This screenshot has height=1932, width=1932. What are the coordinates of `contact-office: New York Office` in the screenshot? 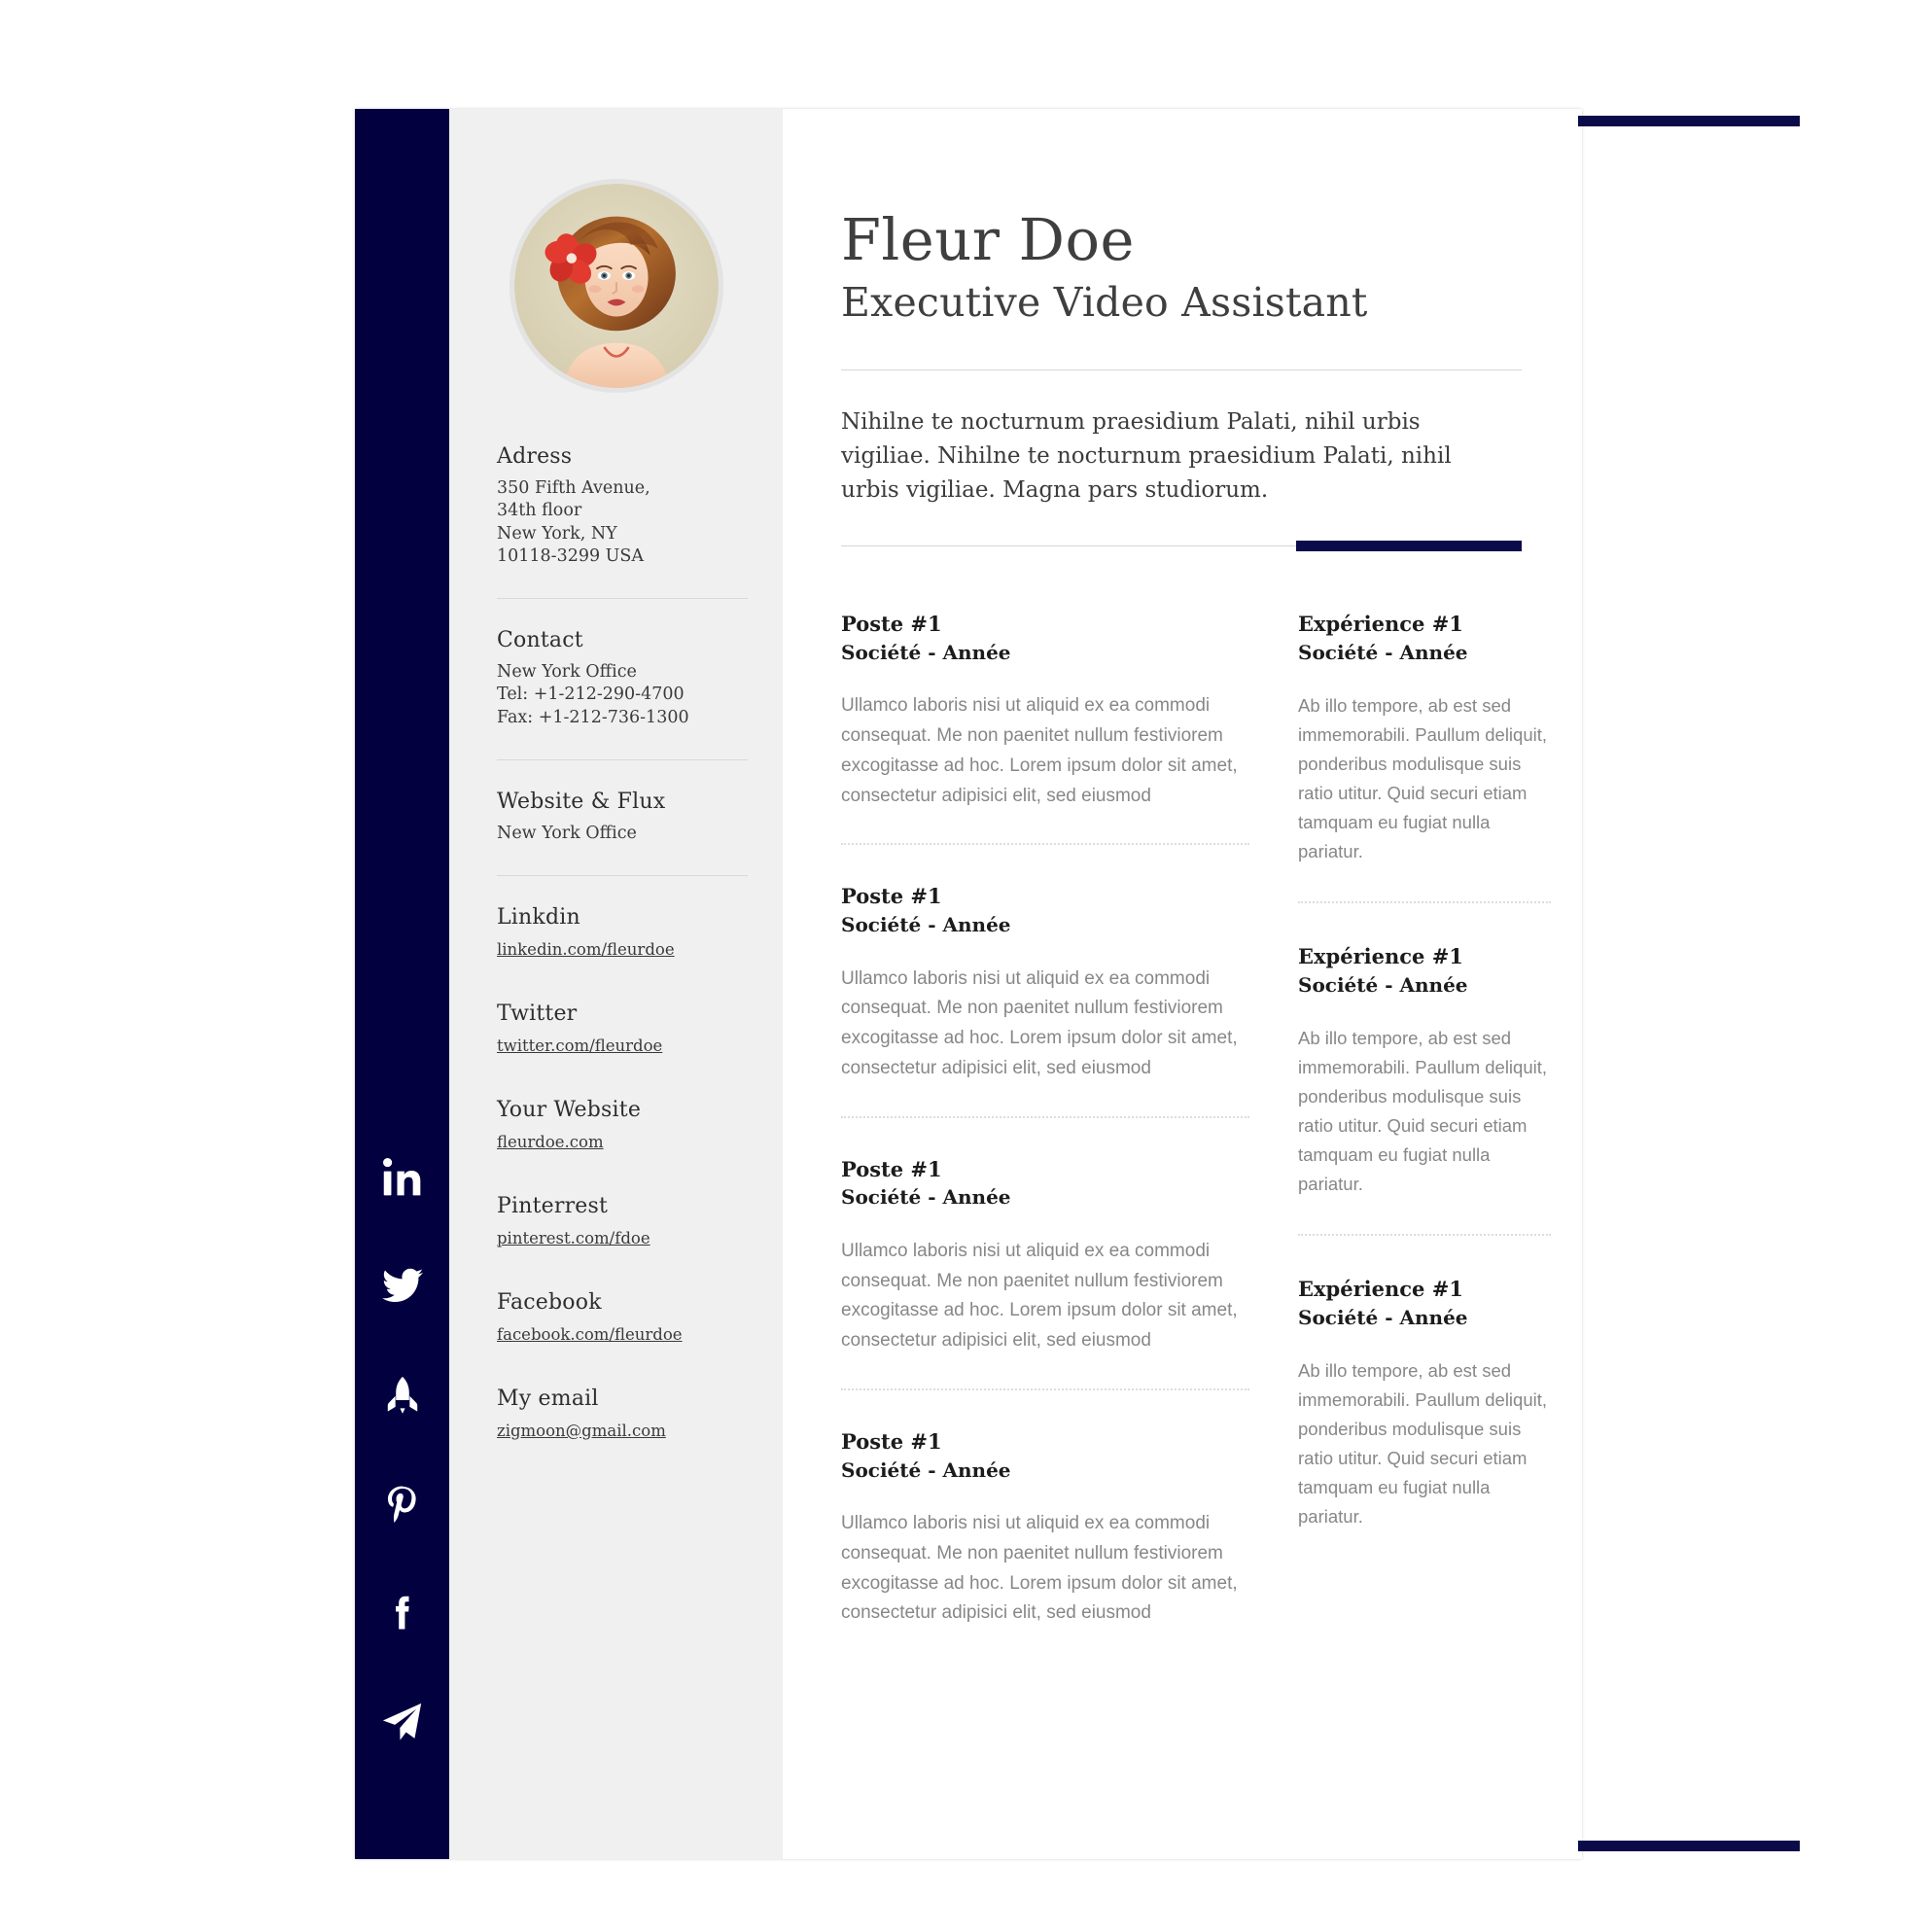 It's located at (567, 673).